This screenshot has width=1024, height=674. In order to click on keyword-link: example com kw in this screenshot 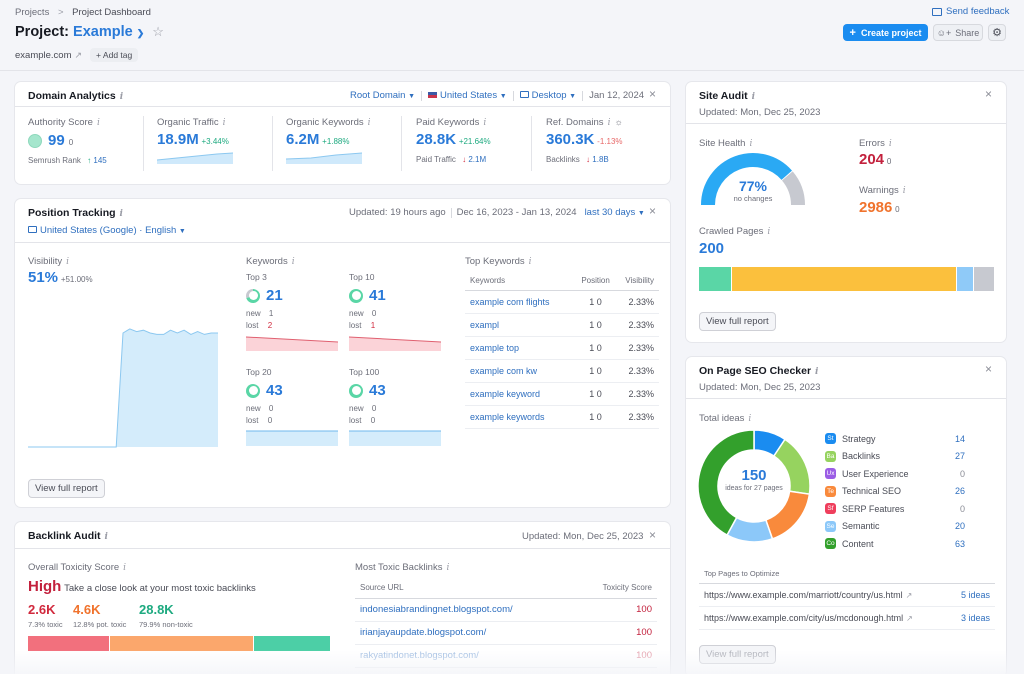, I will do `click(521, 370)`.